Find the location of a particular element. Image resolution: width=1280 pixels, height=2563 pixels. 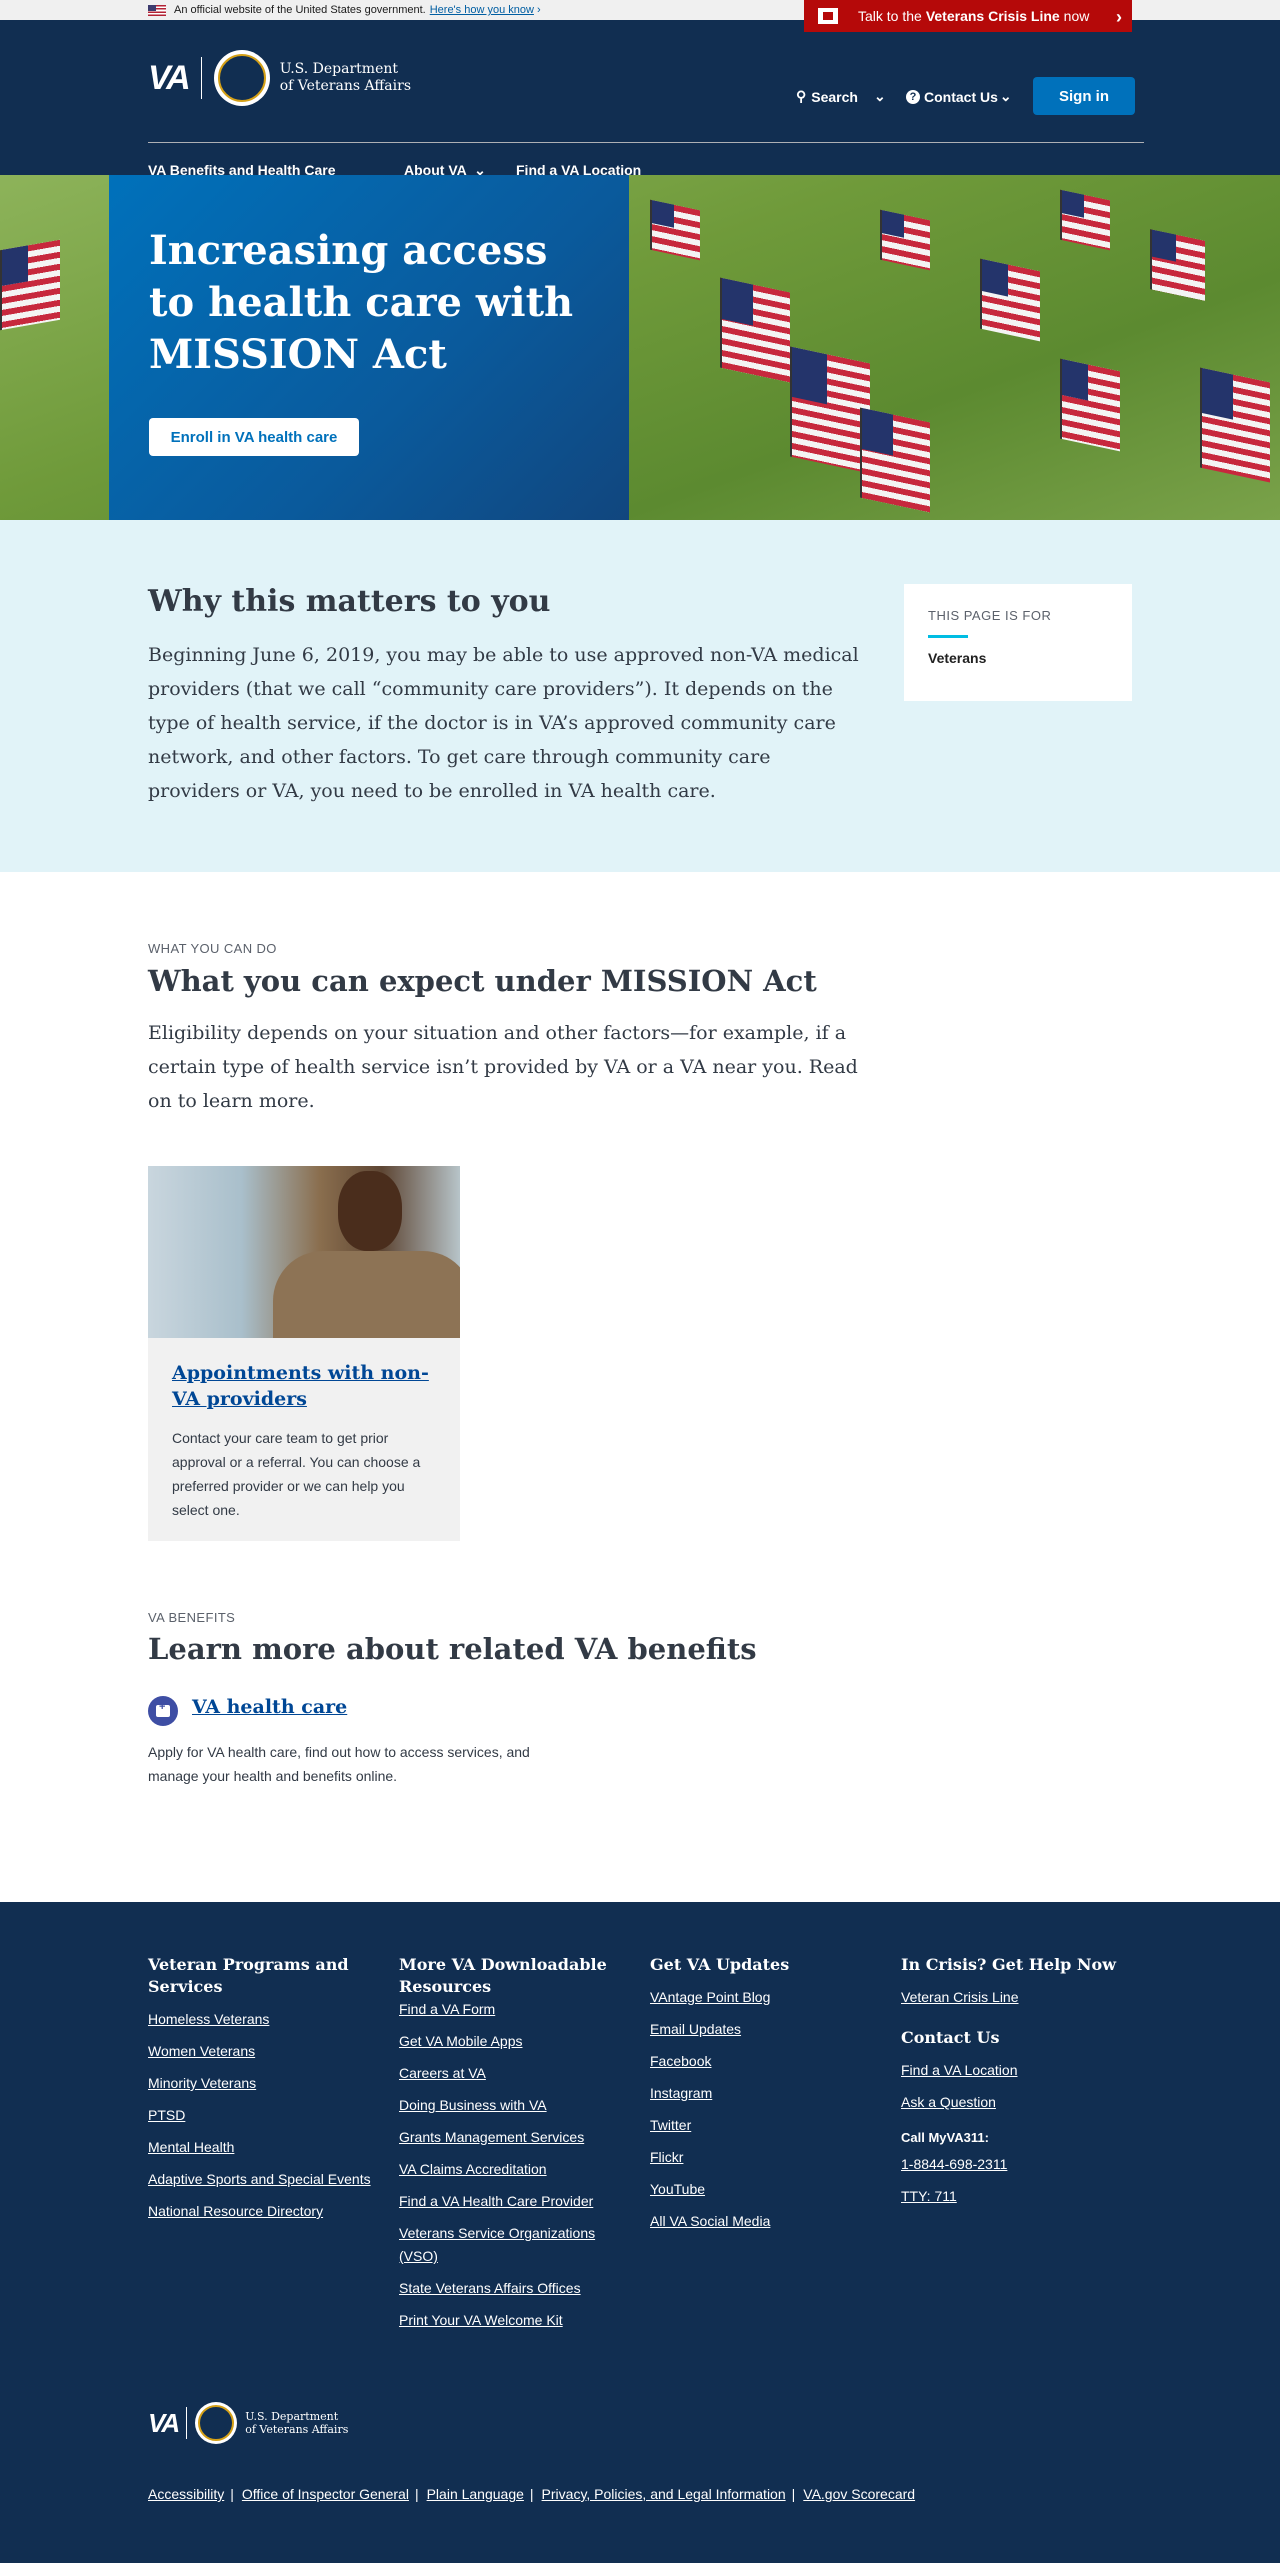

scorecard-link: VA.gov Scorecard is located at coordinates (859, 2494).